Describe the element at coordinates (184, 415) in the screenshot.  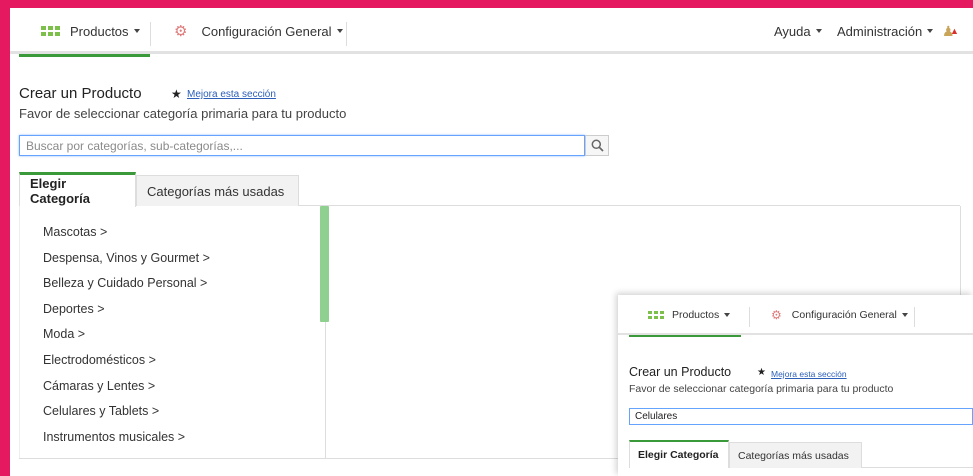
I see `category-item: Celulares y Tablets >` at that location.